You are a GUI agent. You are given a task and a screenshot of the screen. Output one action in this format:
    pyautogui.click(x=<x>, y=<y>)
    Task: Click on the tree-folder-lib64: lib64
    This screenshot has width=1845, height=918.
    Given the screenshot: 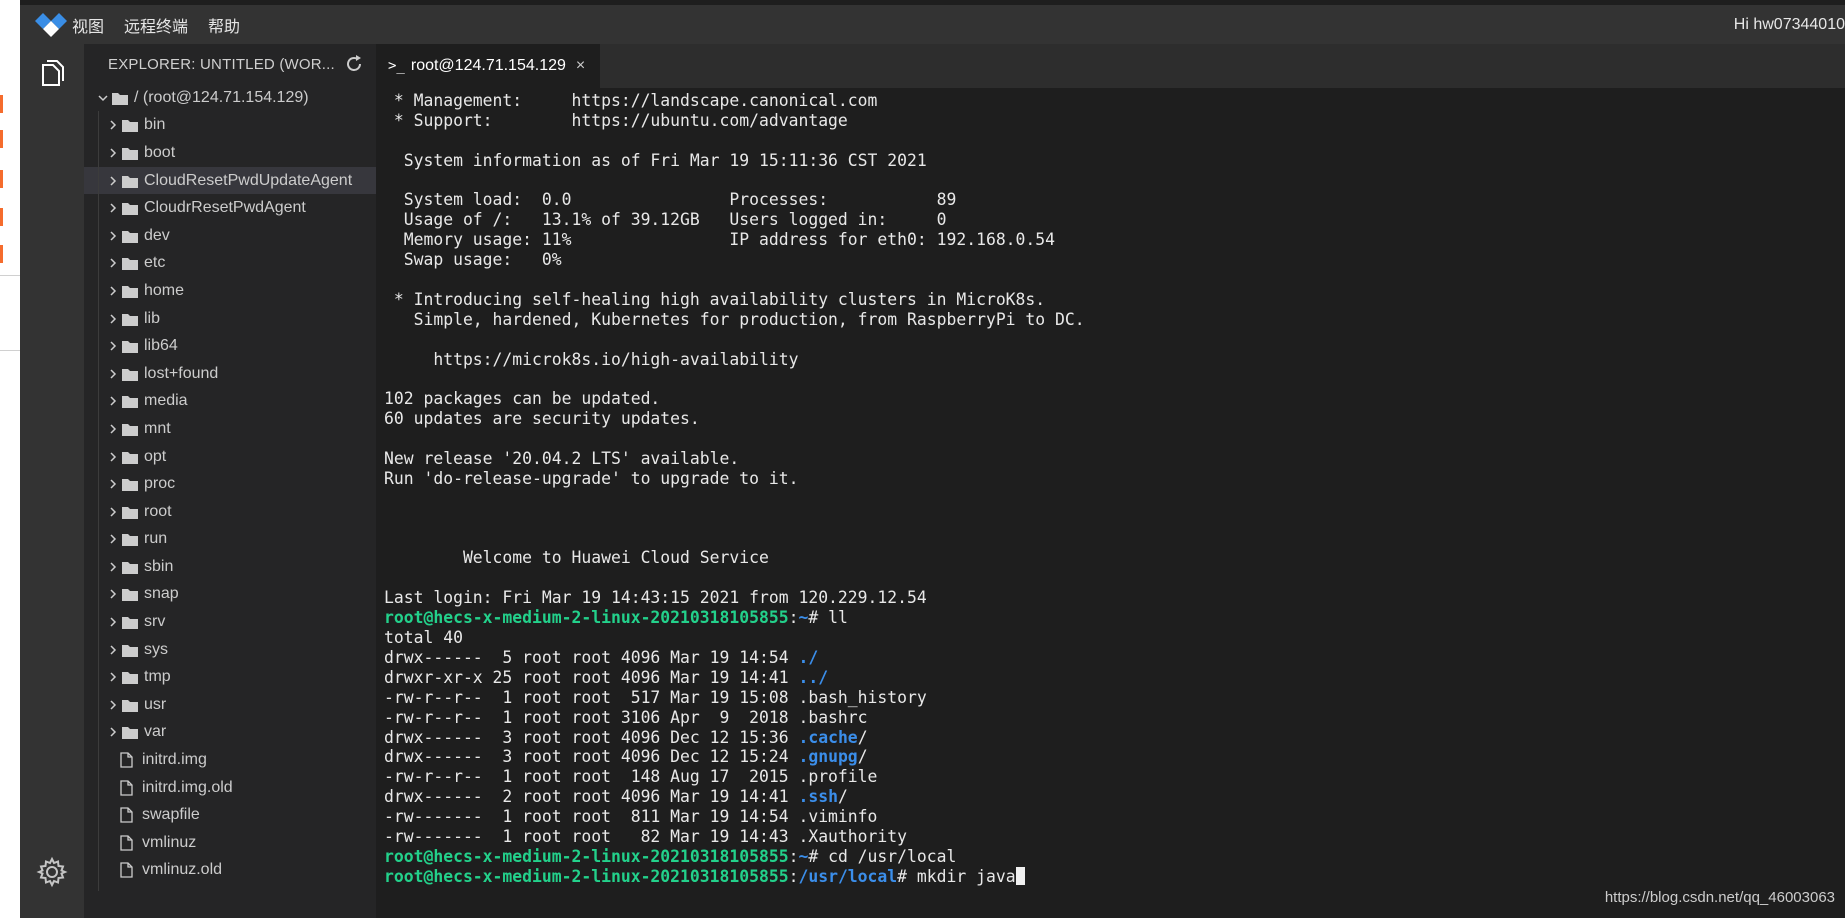 What is the action you would take?
    pyautogui.click(x=230, y=346)
    